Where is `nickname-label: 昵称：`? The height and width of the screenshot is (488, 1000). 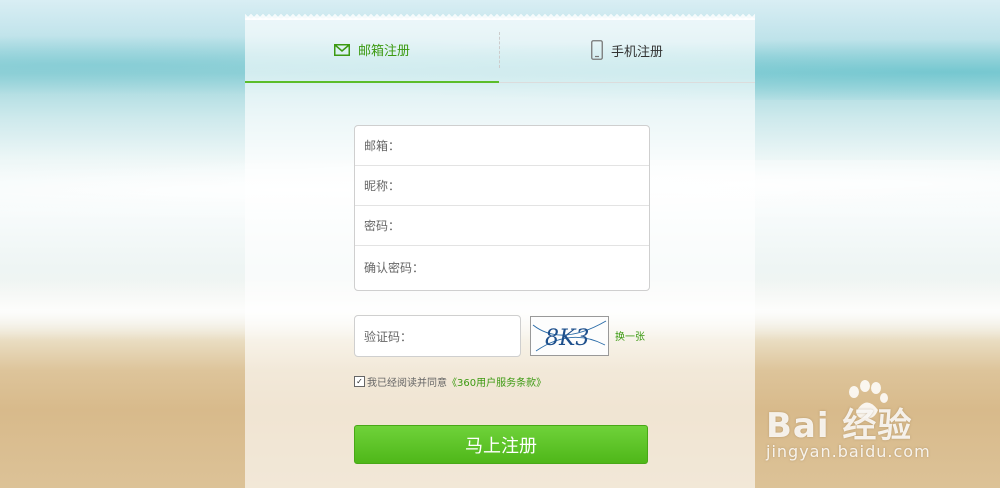
nickname-label: 昵称： is located at coordinates (382, 186).